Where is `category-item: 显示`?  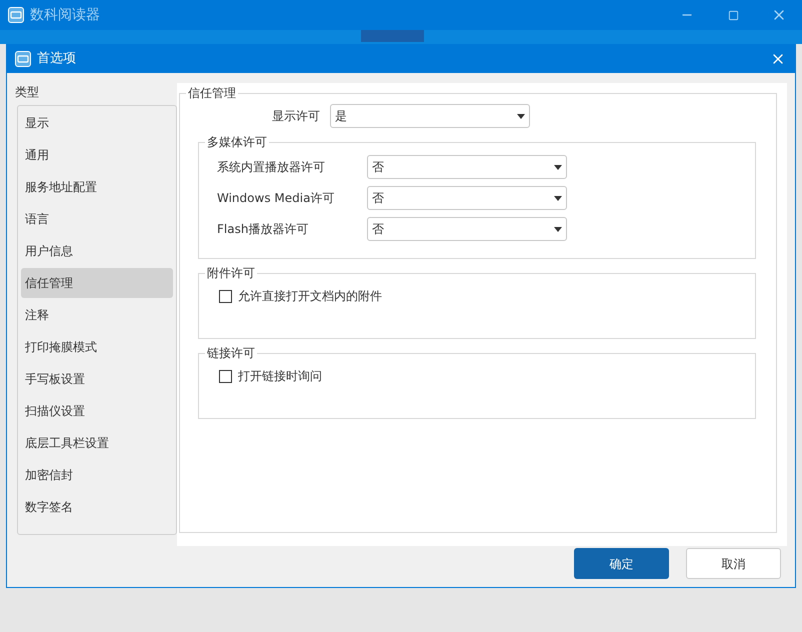 category-item: 显示 is located at coordinates (97, 123).